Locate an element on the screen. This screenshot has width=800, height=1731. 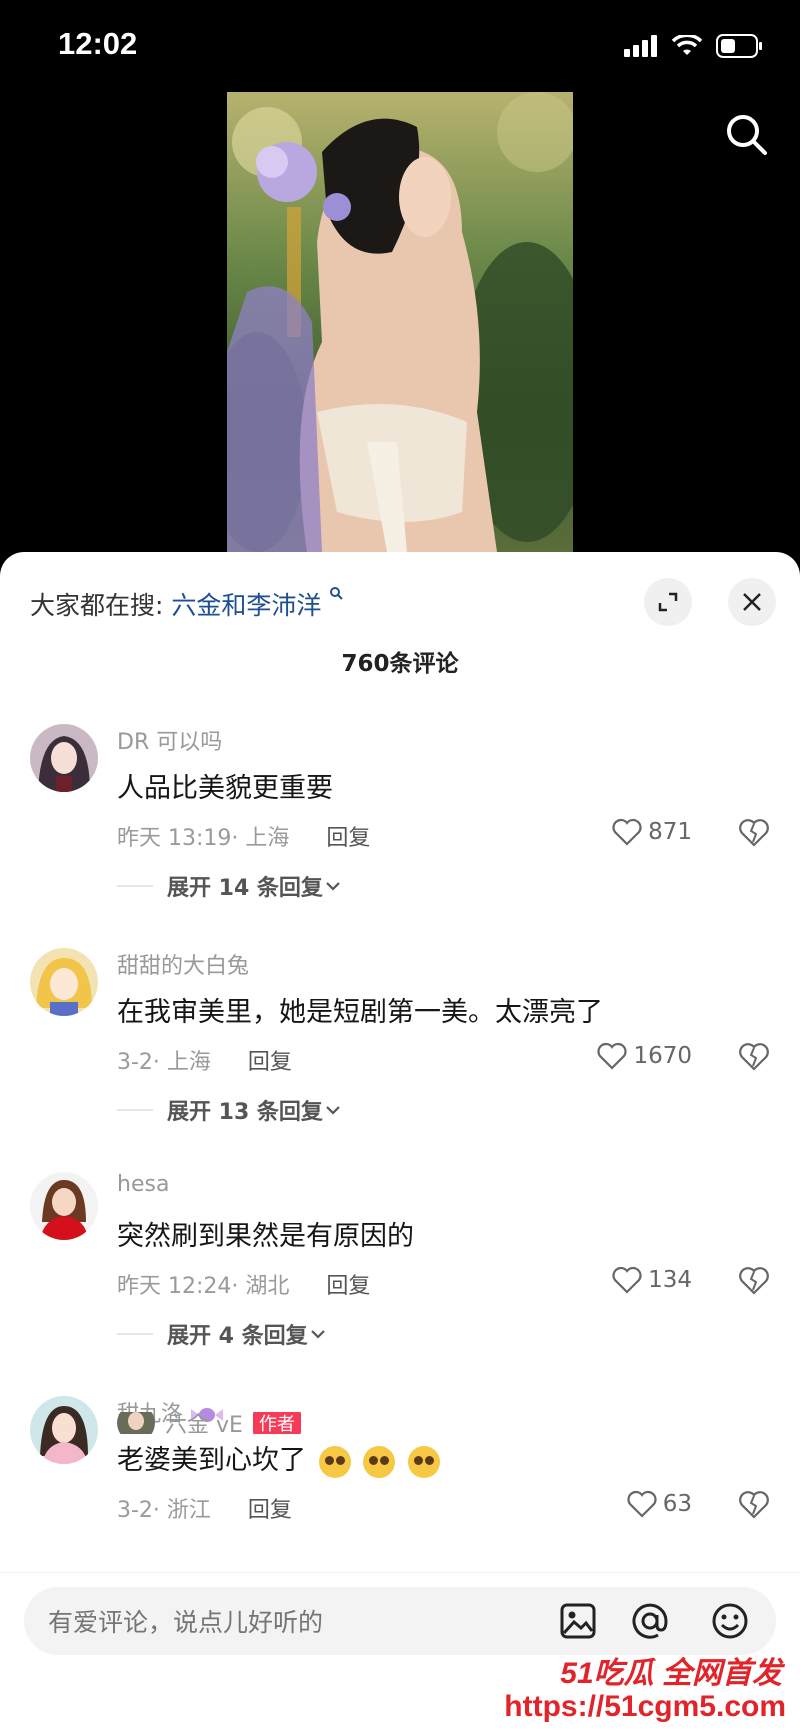
like-count: 134 is located at coordinates (670, 1280).